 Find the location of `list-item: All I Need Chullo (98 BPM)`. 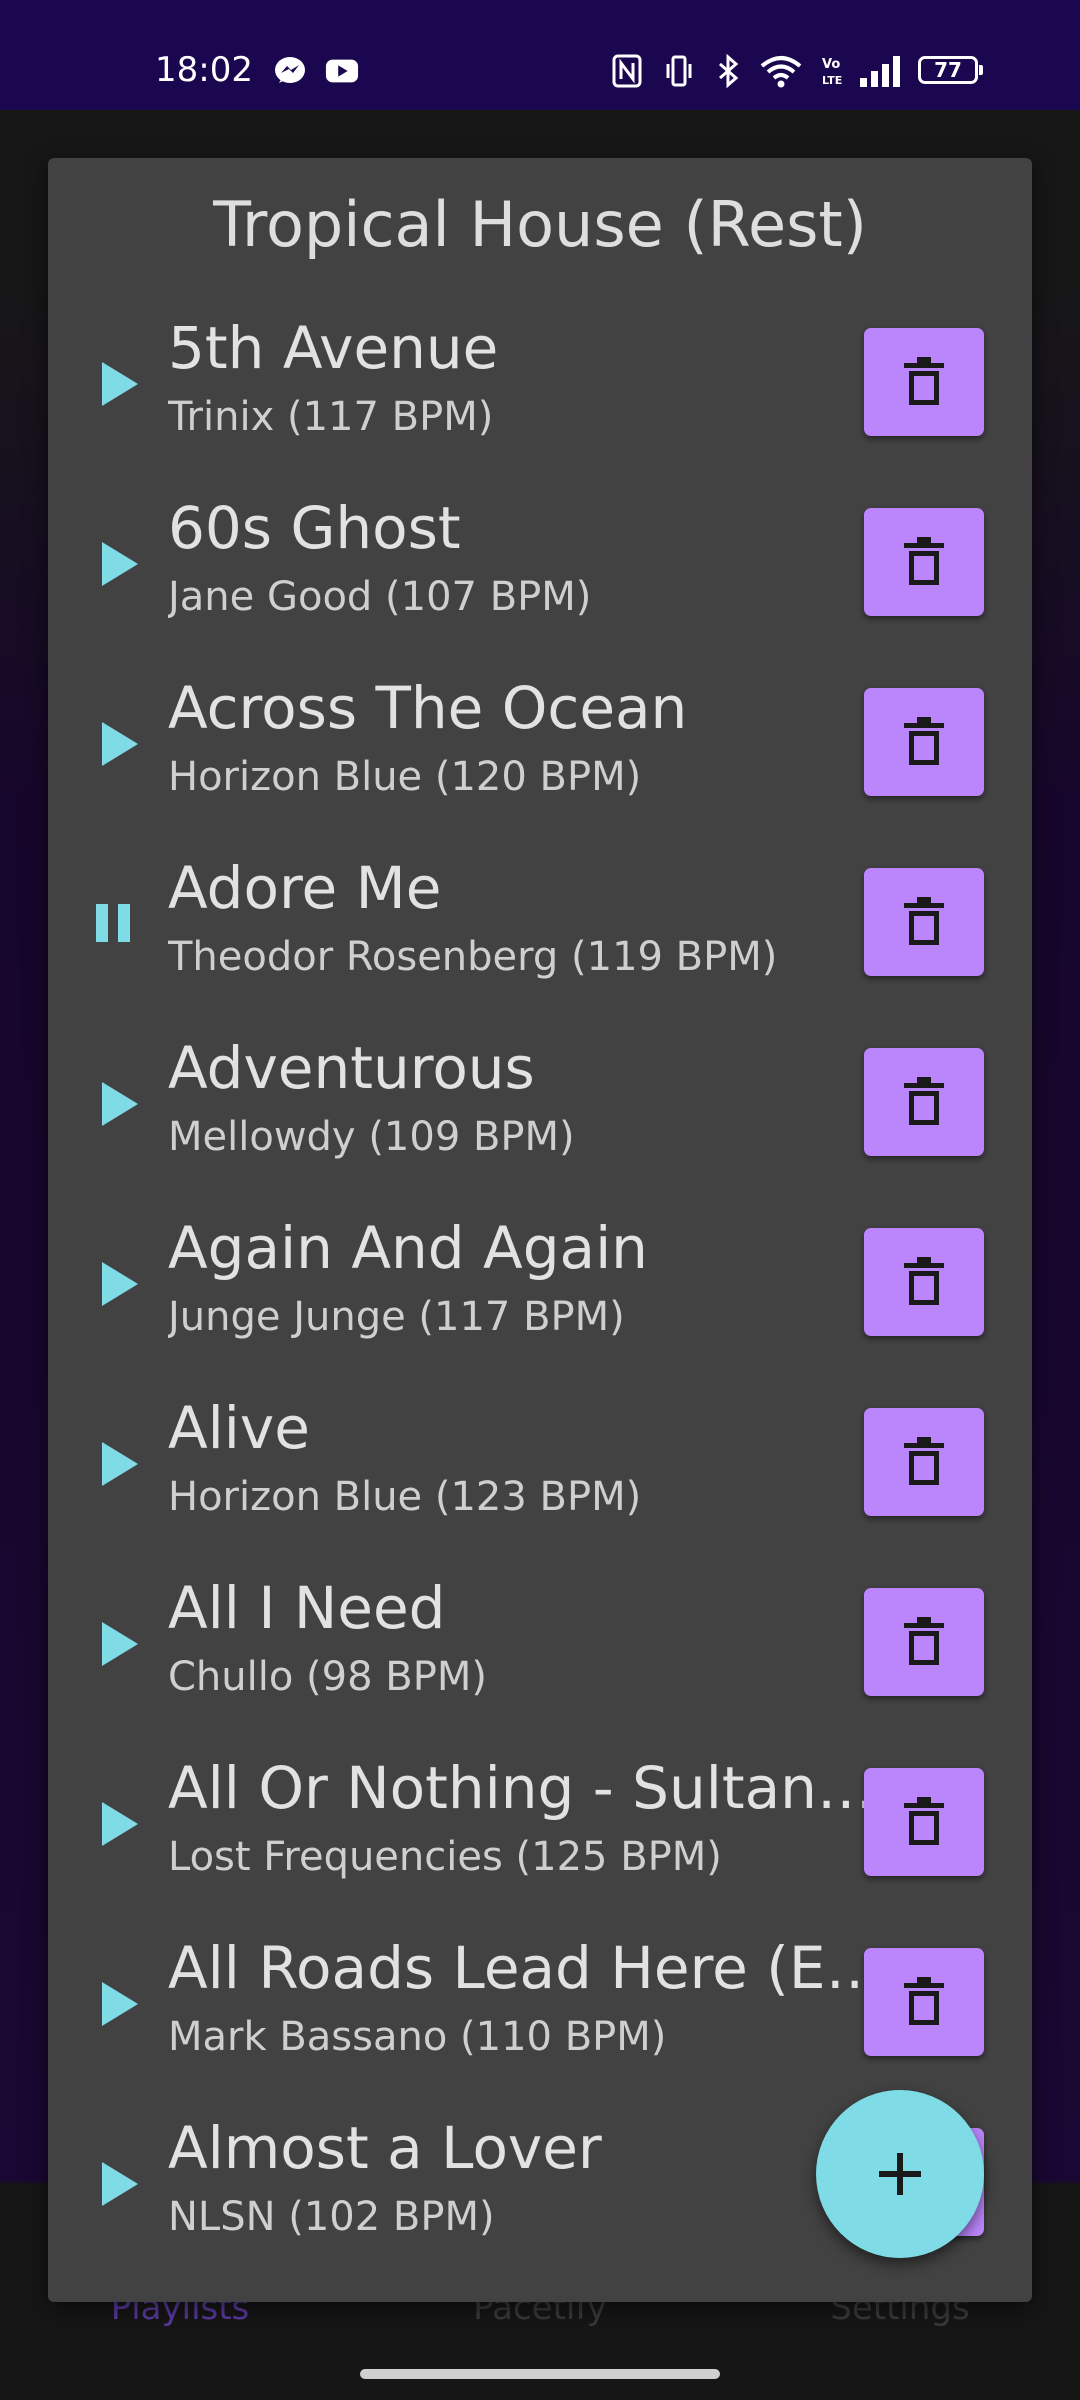

list-item: All I Need Chullo (98 BPM) is located at coordinates (540, 1658).